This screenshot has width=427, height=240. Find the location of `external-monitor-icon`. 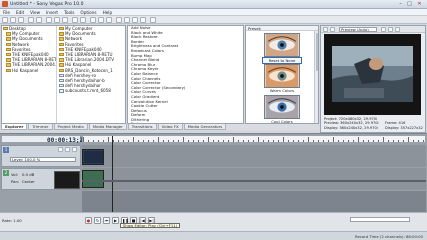

external-monitor-icon is located at coordinates (332, 29).